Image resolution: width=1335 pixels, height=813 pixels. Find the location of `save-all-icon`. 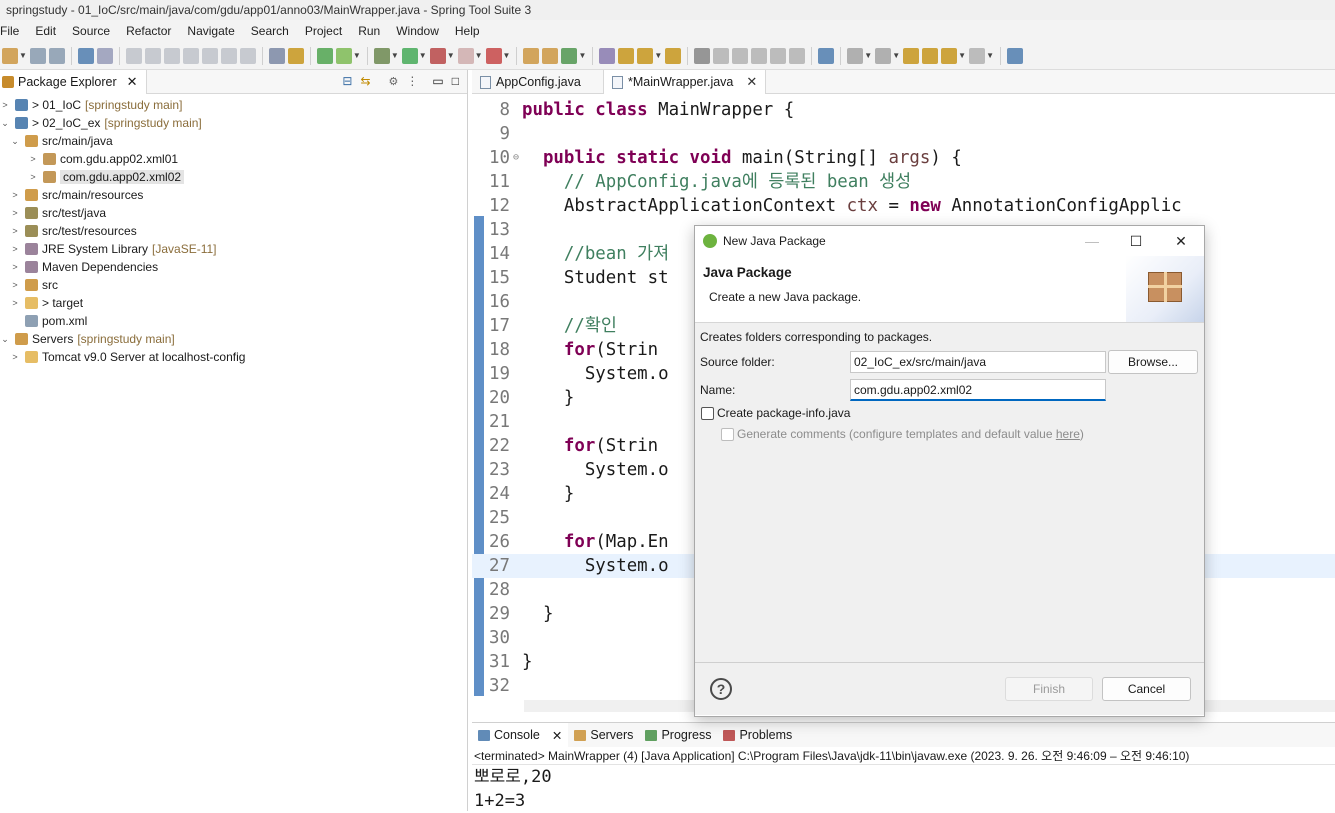

save-all-icon is located at coordinates (56, 55).